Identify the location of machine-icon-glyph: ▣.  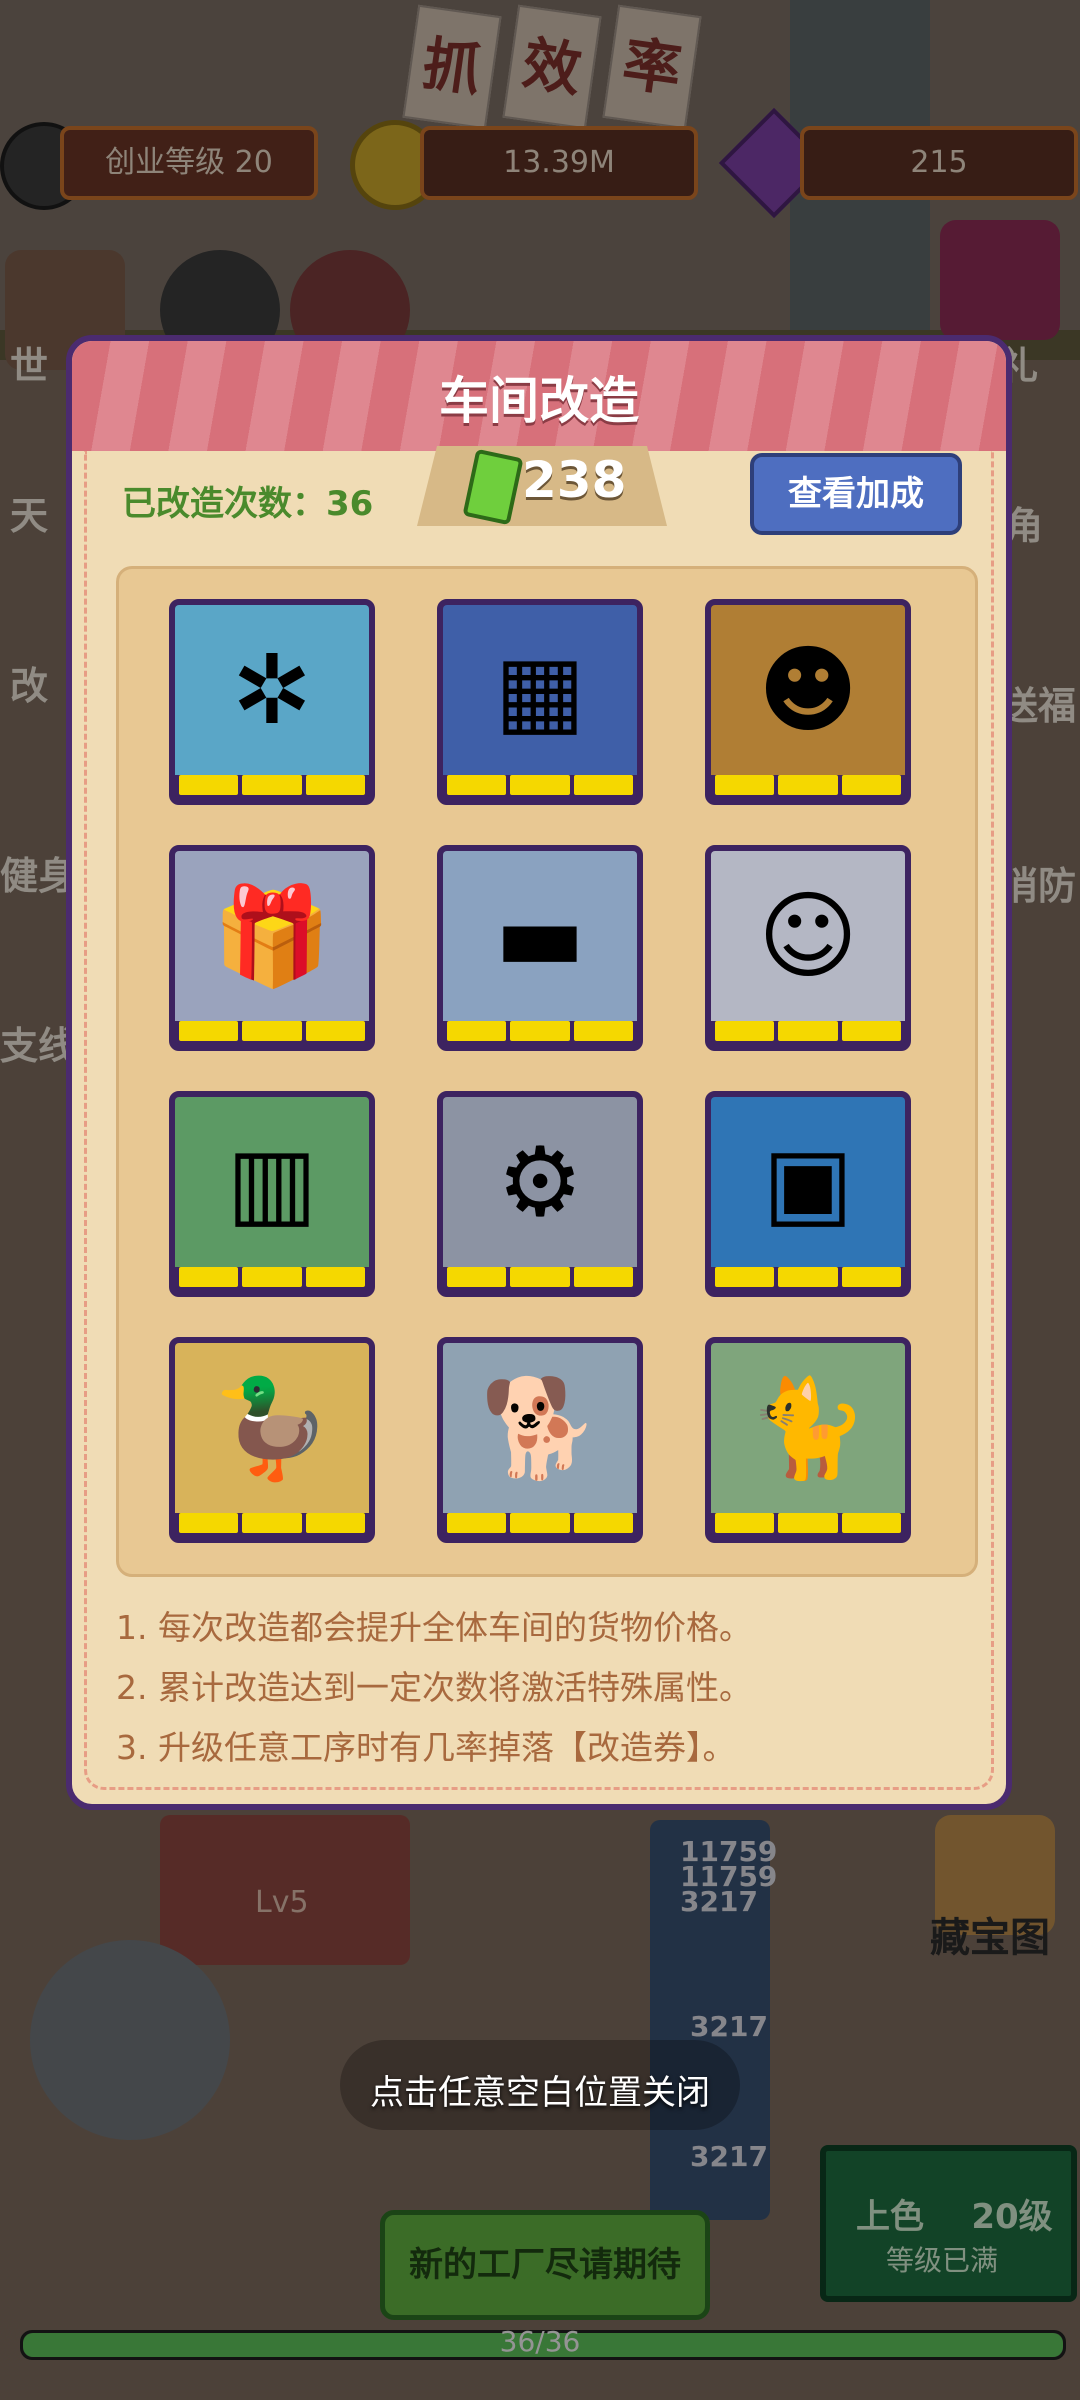
(808, 1182).